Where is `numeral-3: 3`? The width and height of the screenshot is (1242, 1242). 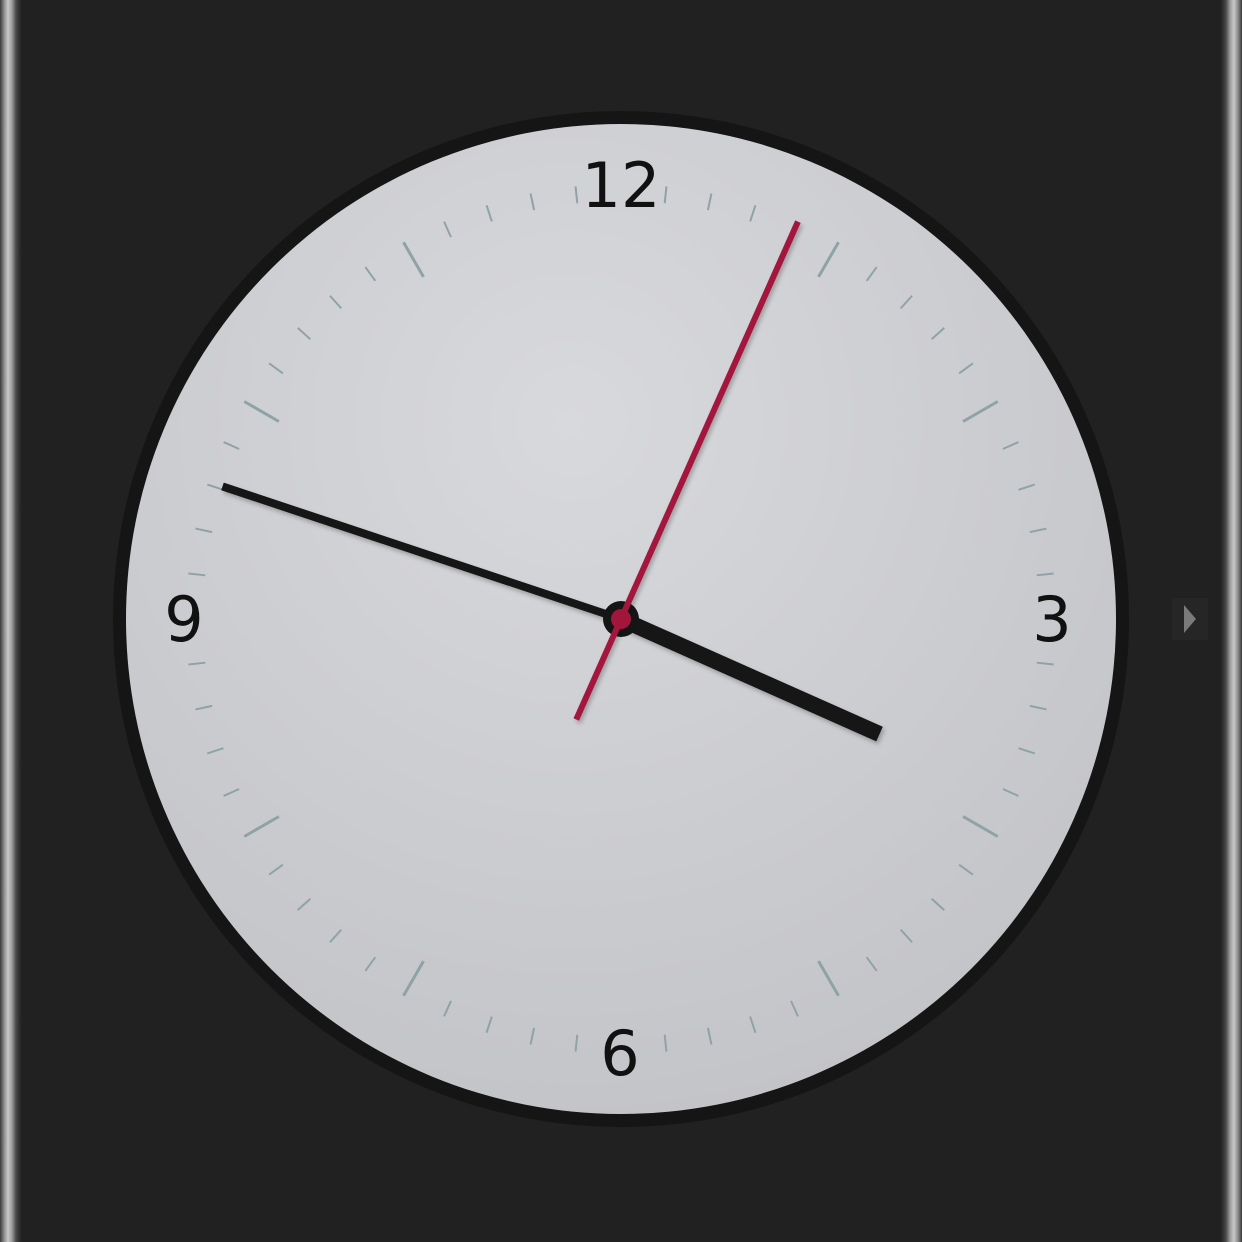
numeral-3: 3 is located at coordinates (1051, 619).